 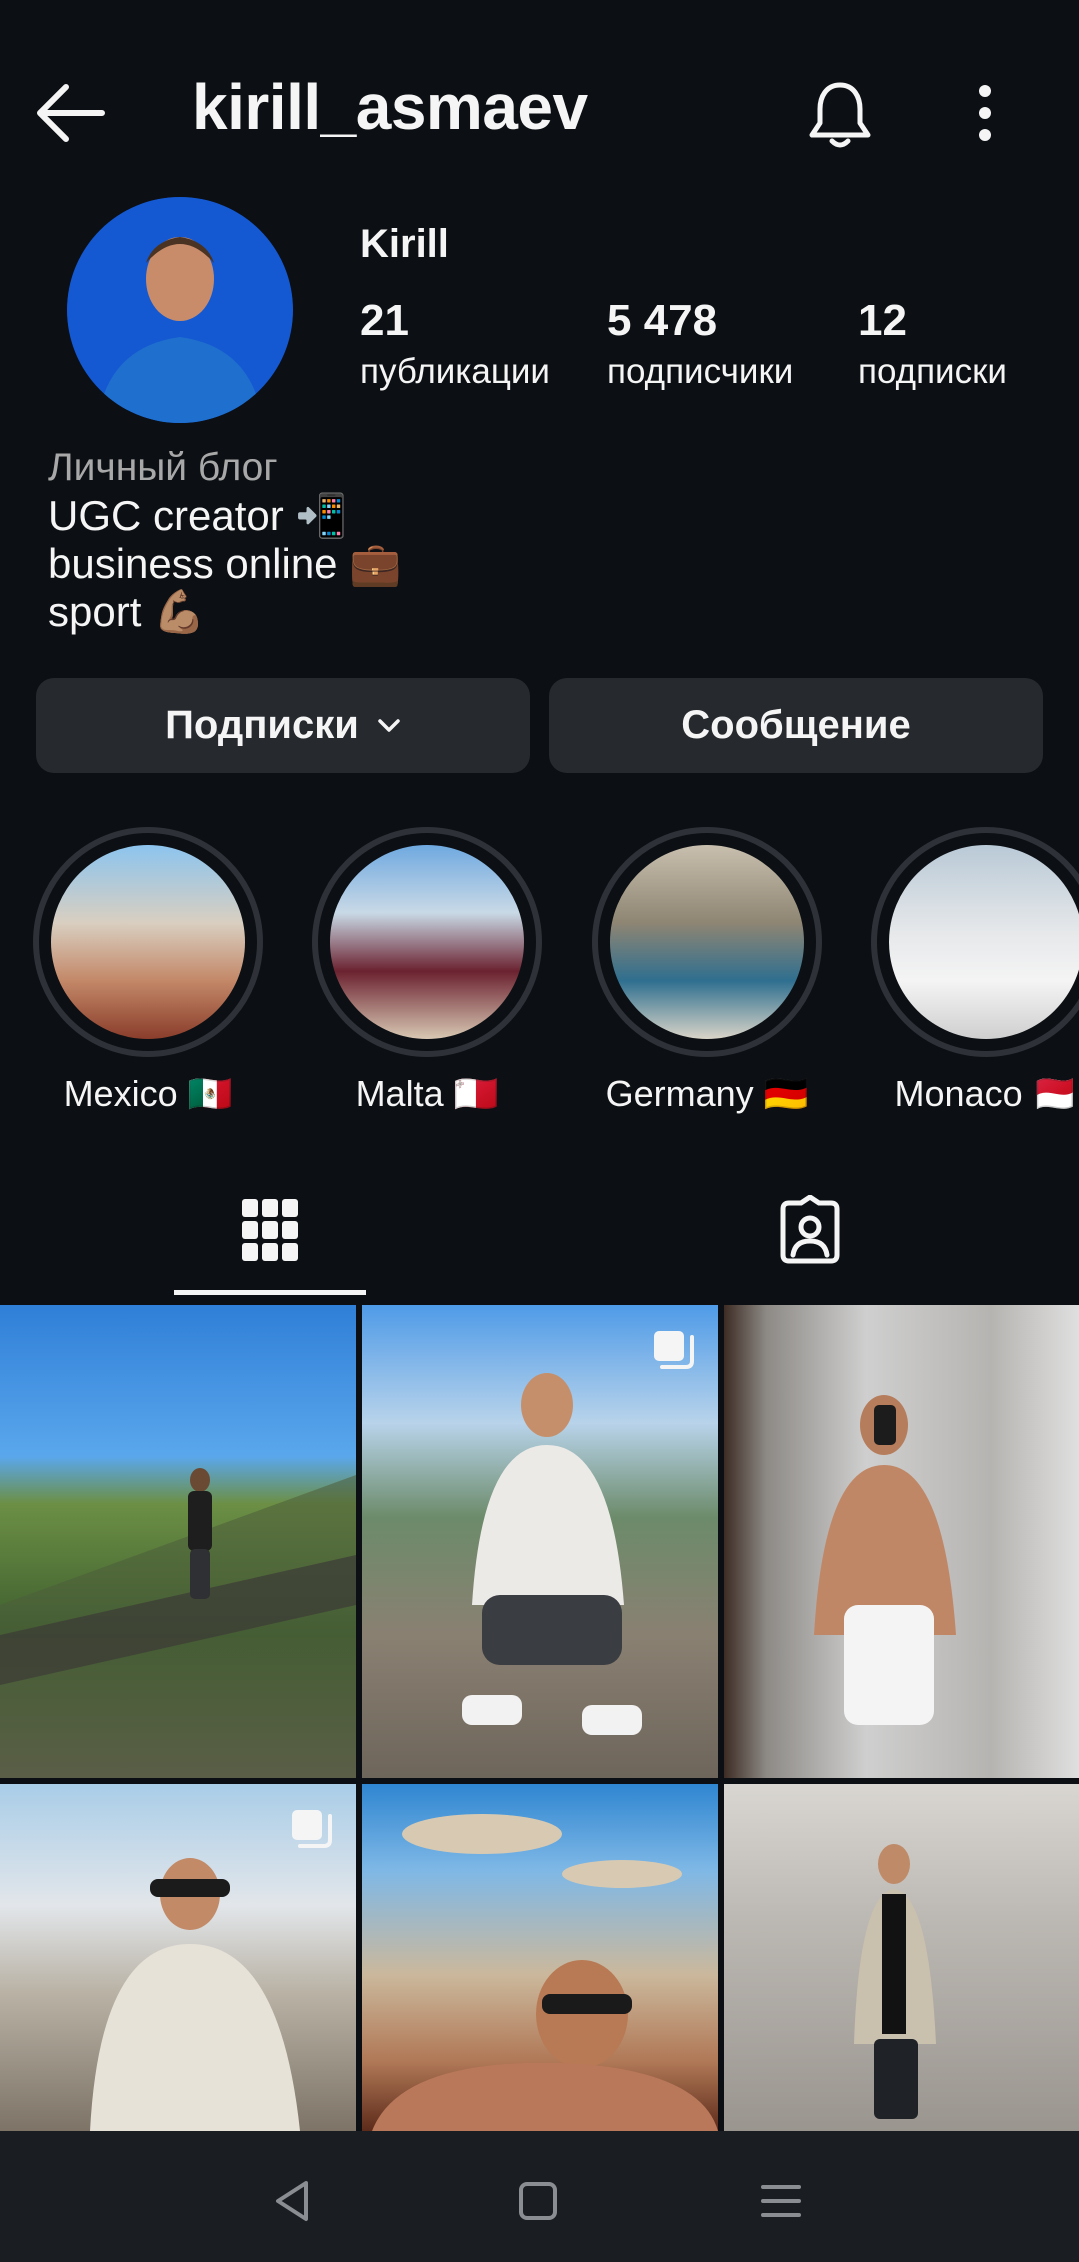 I want to click on highlight-label: Malta 🇲🇹, so click(x=427, y=1093).